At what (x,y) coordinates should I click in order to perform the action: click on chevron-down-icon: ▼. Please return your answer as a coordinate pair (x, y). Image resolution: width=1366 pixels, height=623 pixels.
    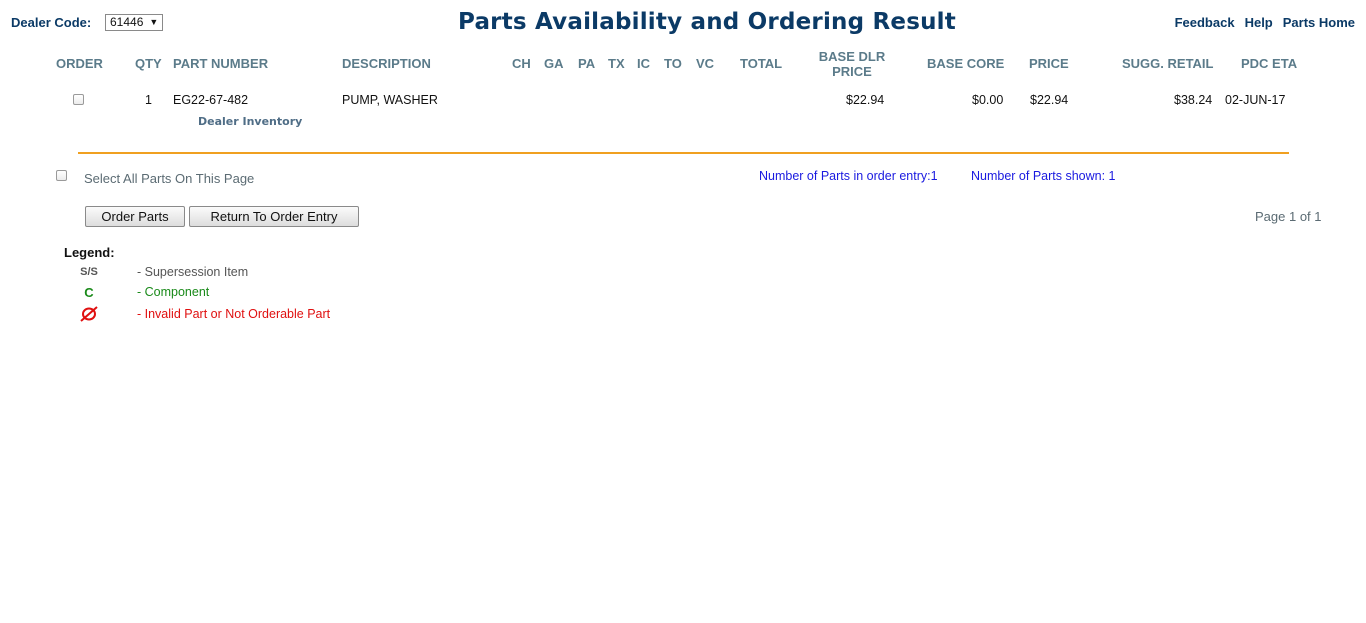
    Looking at the image, I should click on (154, 22).